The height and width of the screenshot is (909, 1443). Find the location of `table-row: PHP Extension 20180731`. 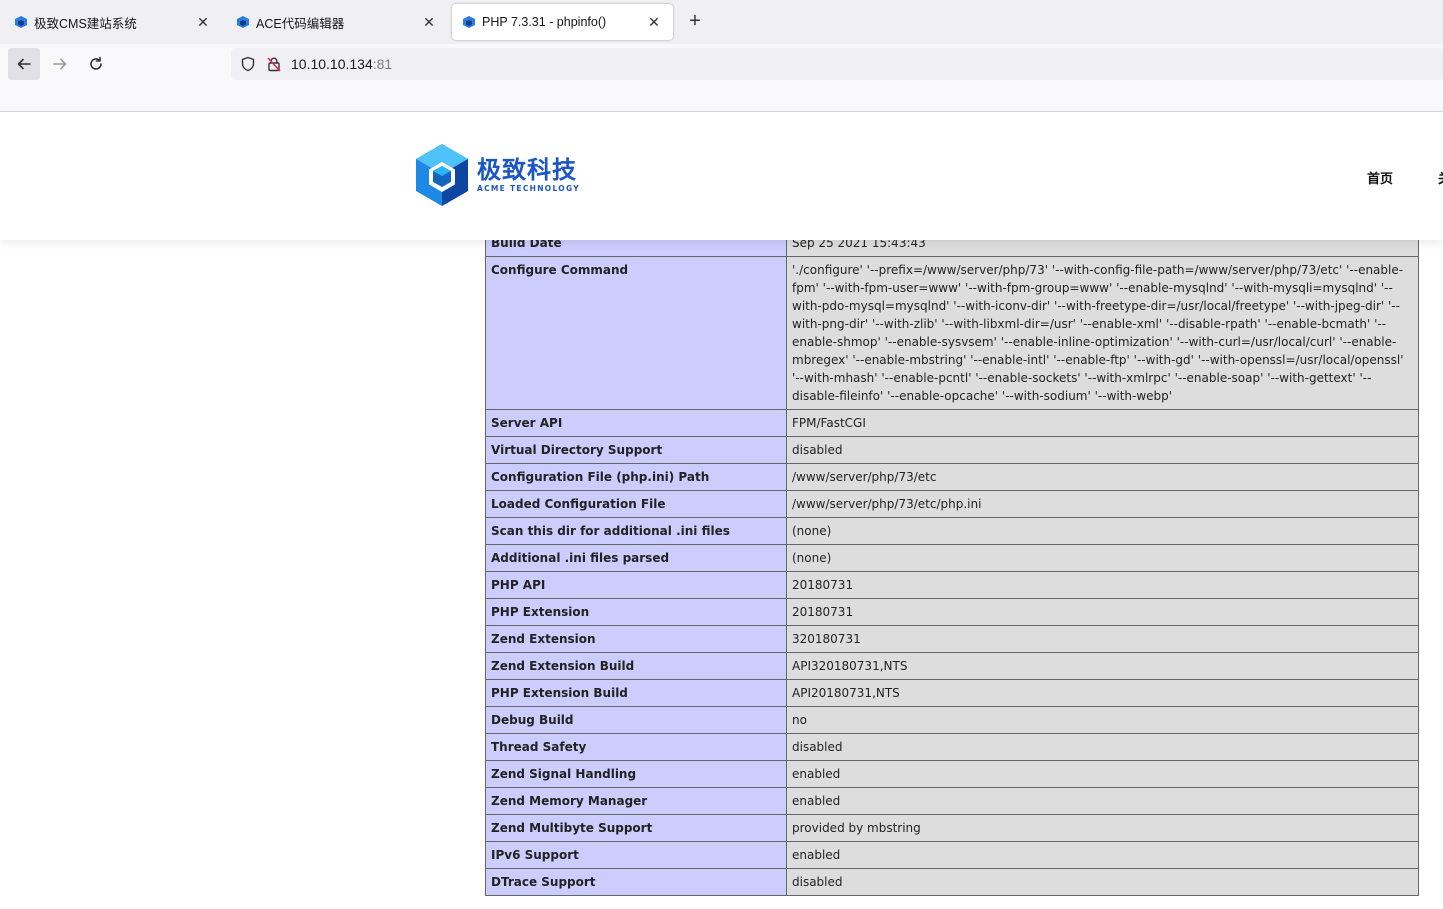

table-row: PHP Extension 20180731 is located at coordinates (952, 612).